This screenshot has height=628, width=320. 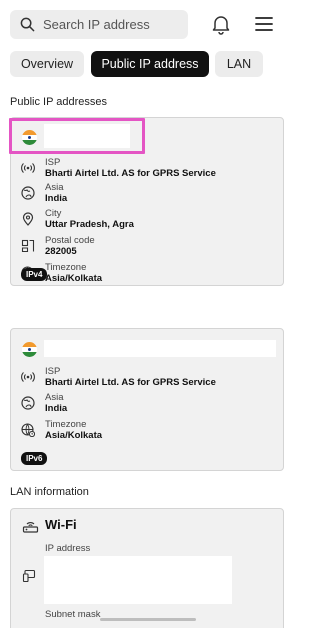 What do you see at coordinates (146, 247) in the screenshot?
I see `postal-code-row: Postal code 282005` at bounding box center [146, 247].